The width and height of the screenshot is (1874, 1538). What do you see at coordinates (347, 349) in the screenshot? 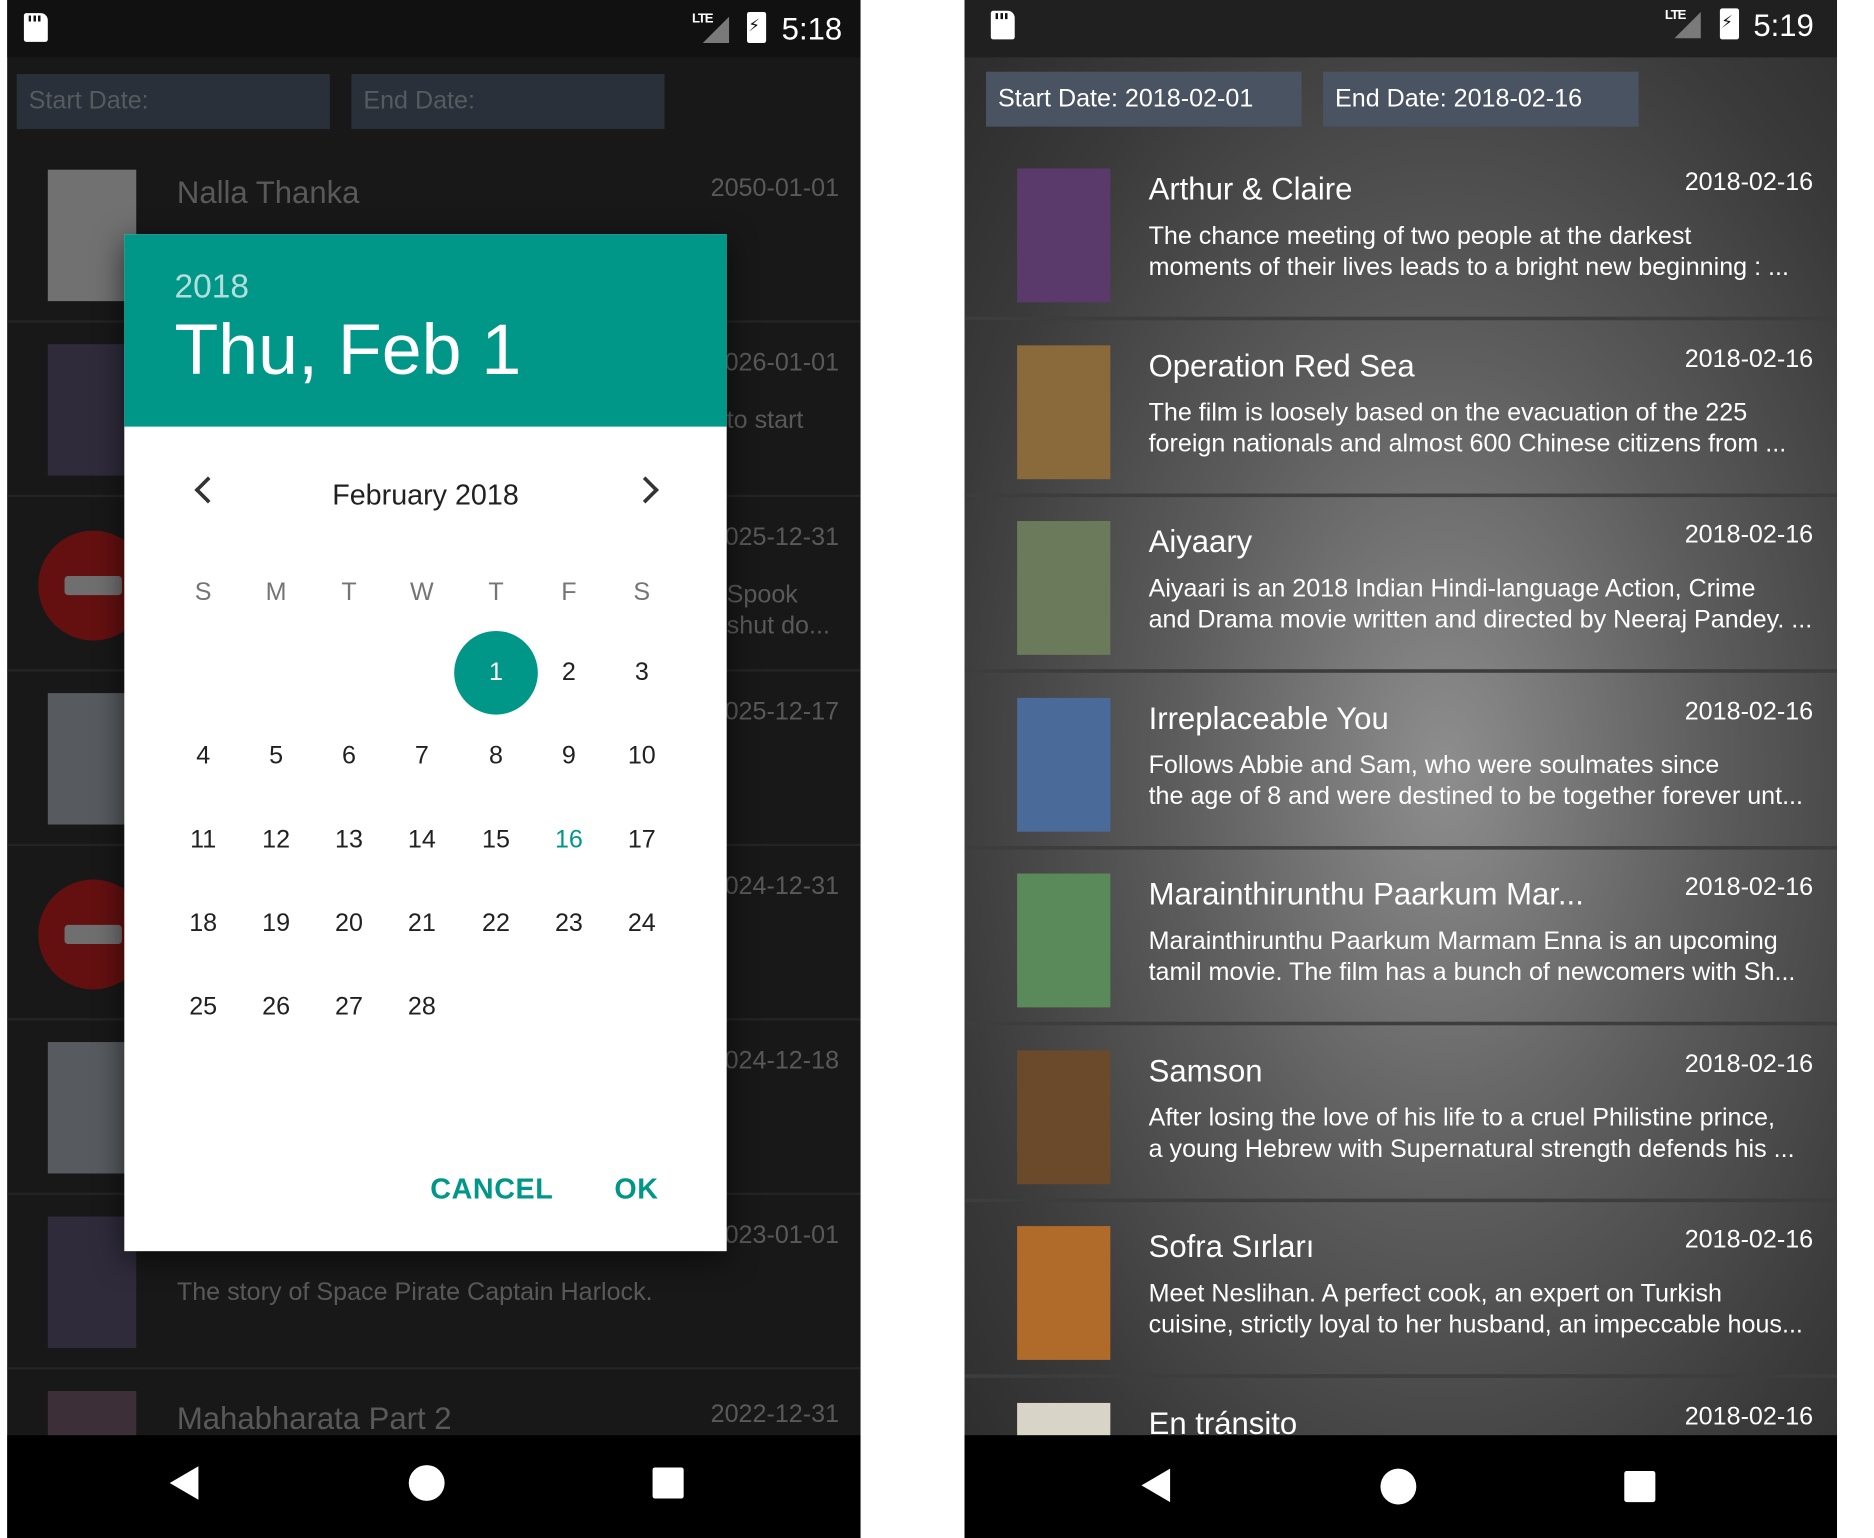
I see `selected-date: Thu, Feb 1` at bounding box center [347, 349].